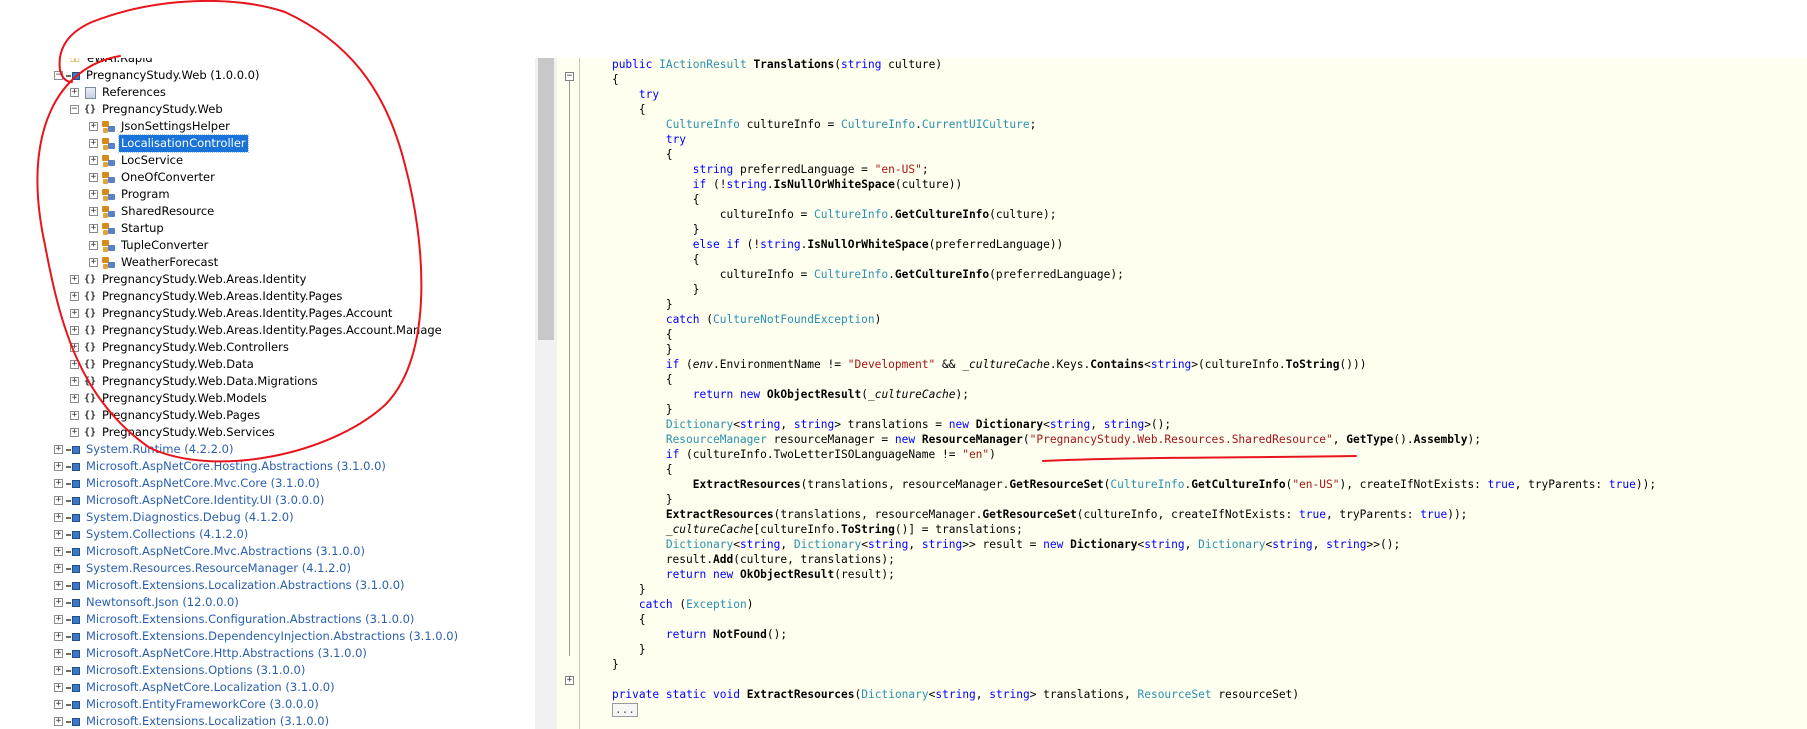  Describe the element at coordinates (162, 364) in the screenshot. I see `tree-item-namespace: + {} PregnancyStudy.Web.Data` at that location.